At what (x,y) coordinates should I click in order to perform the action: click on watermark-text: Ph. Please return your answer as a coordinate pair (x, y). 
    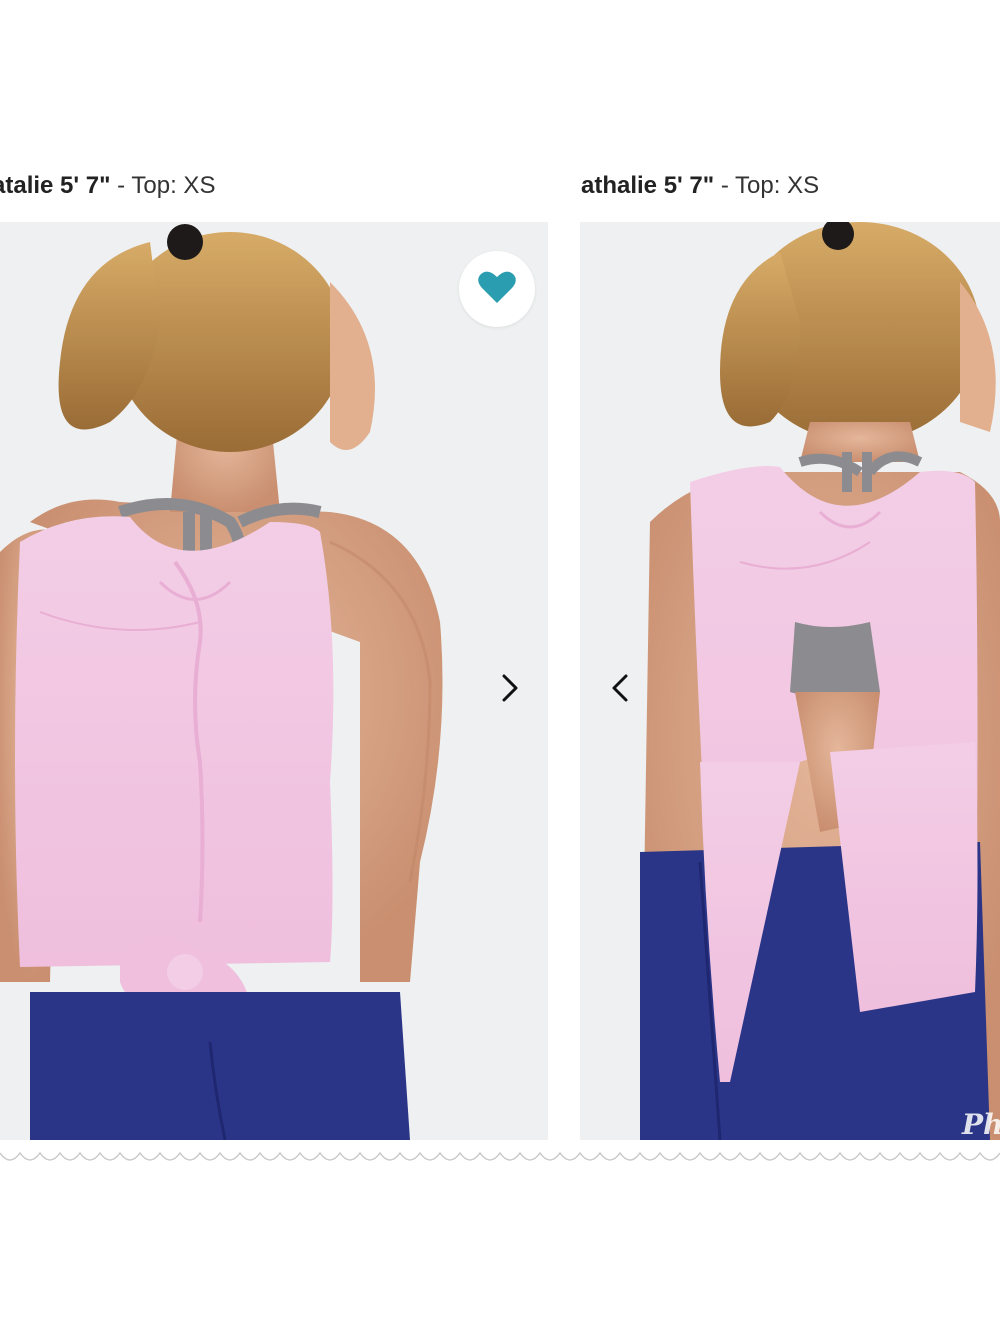
    Looking at the image, I should click on (981, 1124).